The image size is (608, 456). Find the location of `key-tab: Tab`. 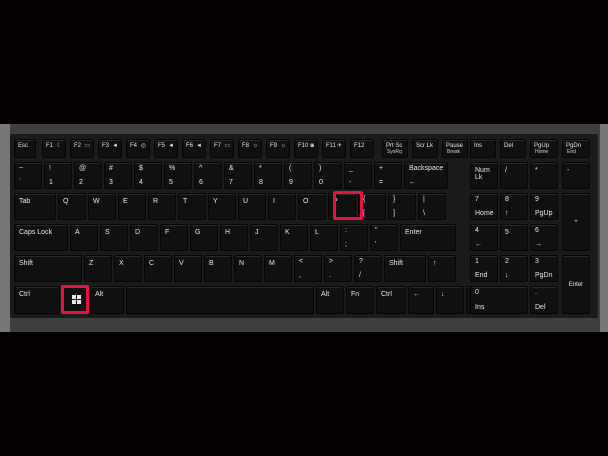

key-tab: Tab is located at coordinates (35, 206).